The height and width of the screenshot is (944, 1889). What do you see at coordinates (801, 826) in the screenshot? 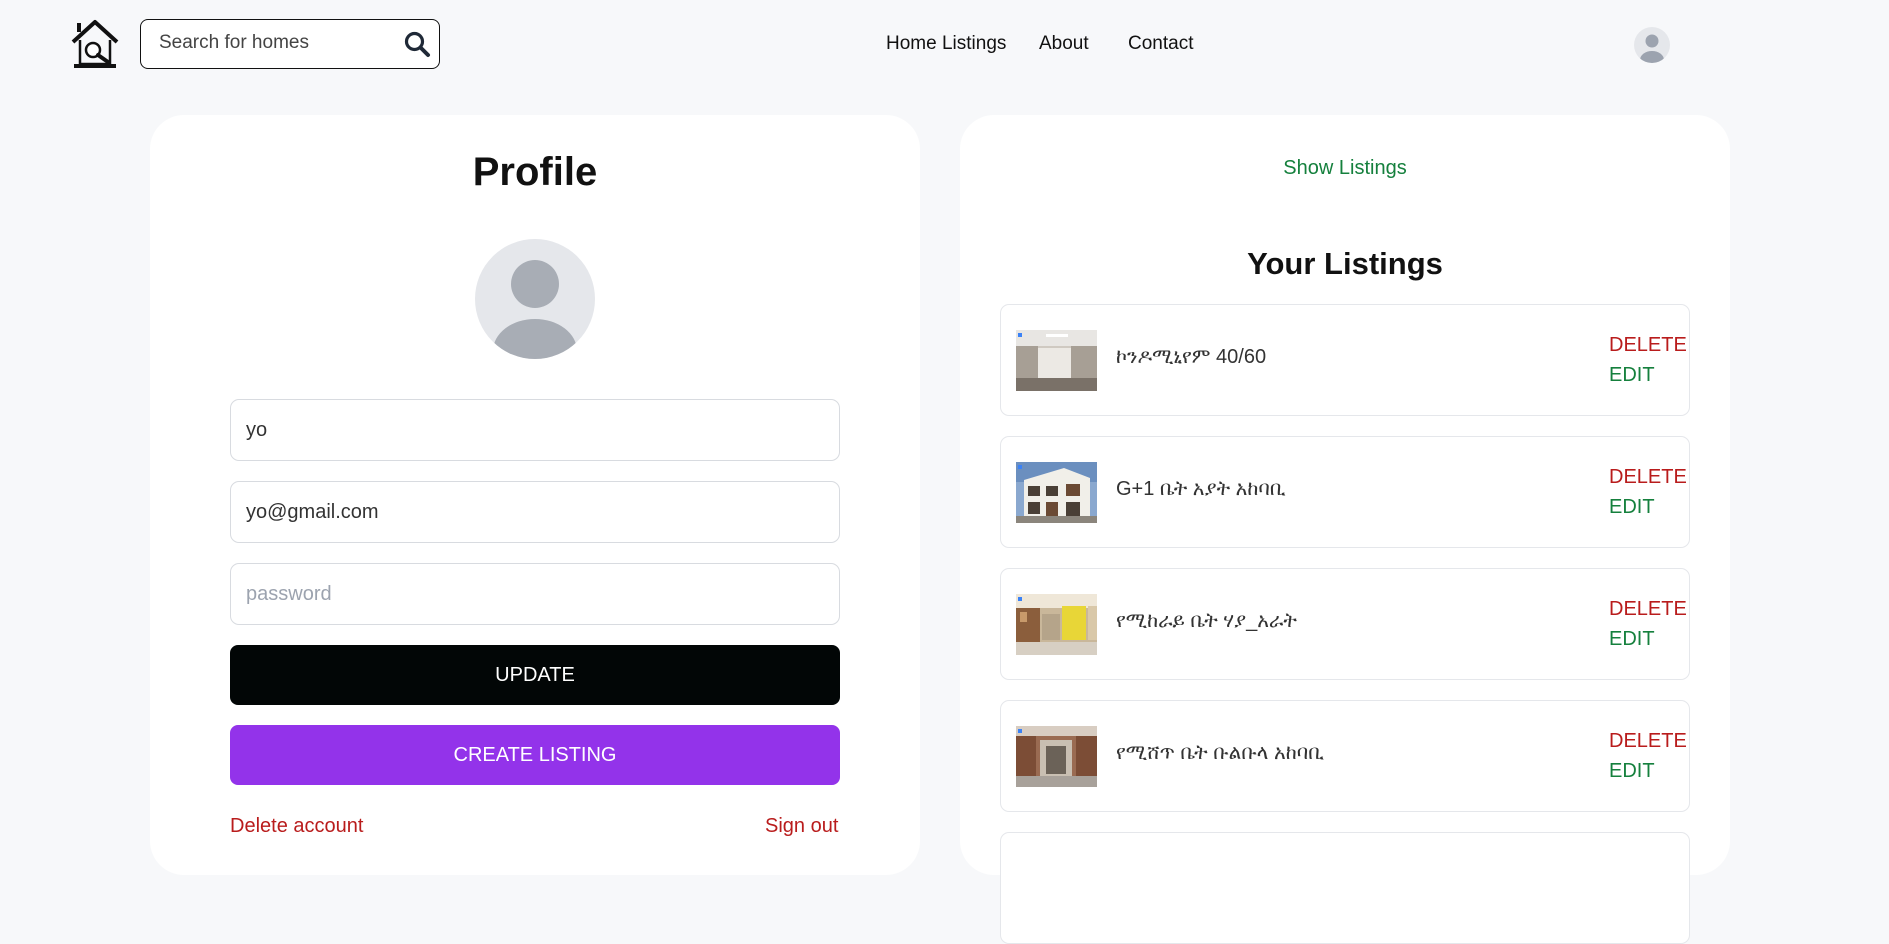
I see `sign-out-link: Sign out` at bounding box center [801, 826].